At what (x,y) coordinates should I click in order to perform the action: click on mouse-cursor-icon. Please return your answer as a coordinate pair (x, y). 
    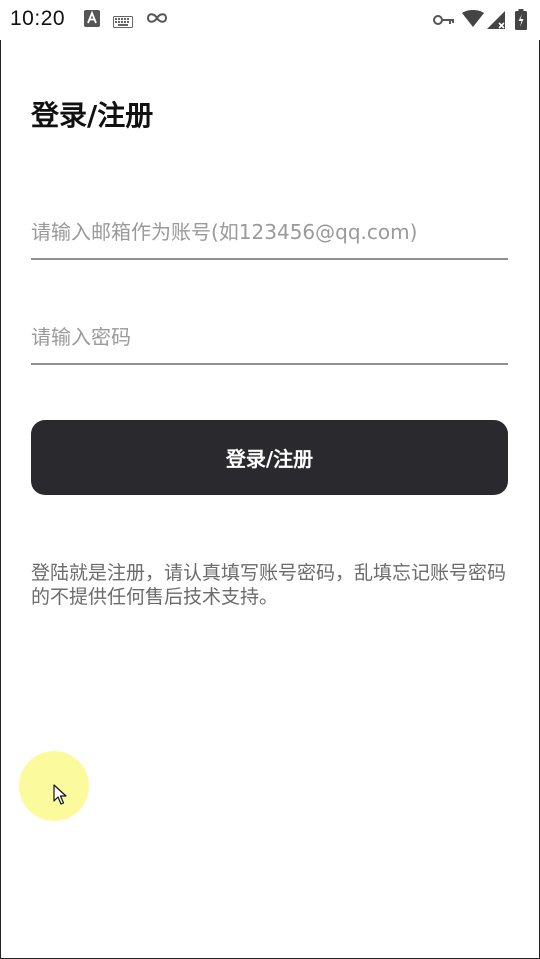
    Looking at the image, I should click on (60, 797).